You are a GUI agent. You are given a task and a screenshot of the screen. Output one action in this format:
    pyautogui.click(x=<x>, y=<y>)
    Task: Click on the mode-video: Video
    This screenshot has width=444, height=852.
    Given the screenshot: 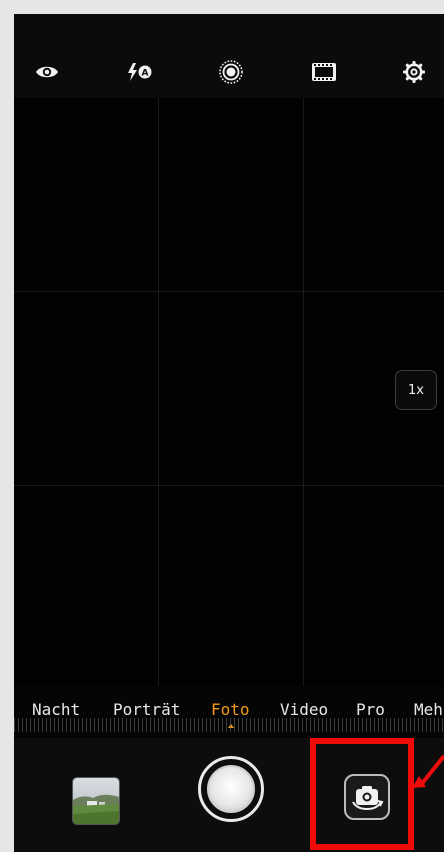 What is the action you would take?
    pyautogui.click(x=304, y=709)
    